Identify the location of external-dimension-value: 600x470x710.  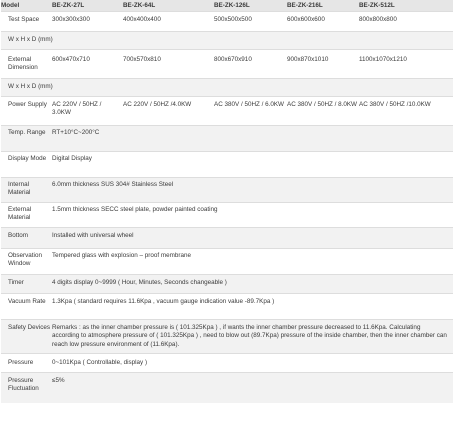
(71, 59).